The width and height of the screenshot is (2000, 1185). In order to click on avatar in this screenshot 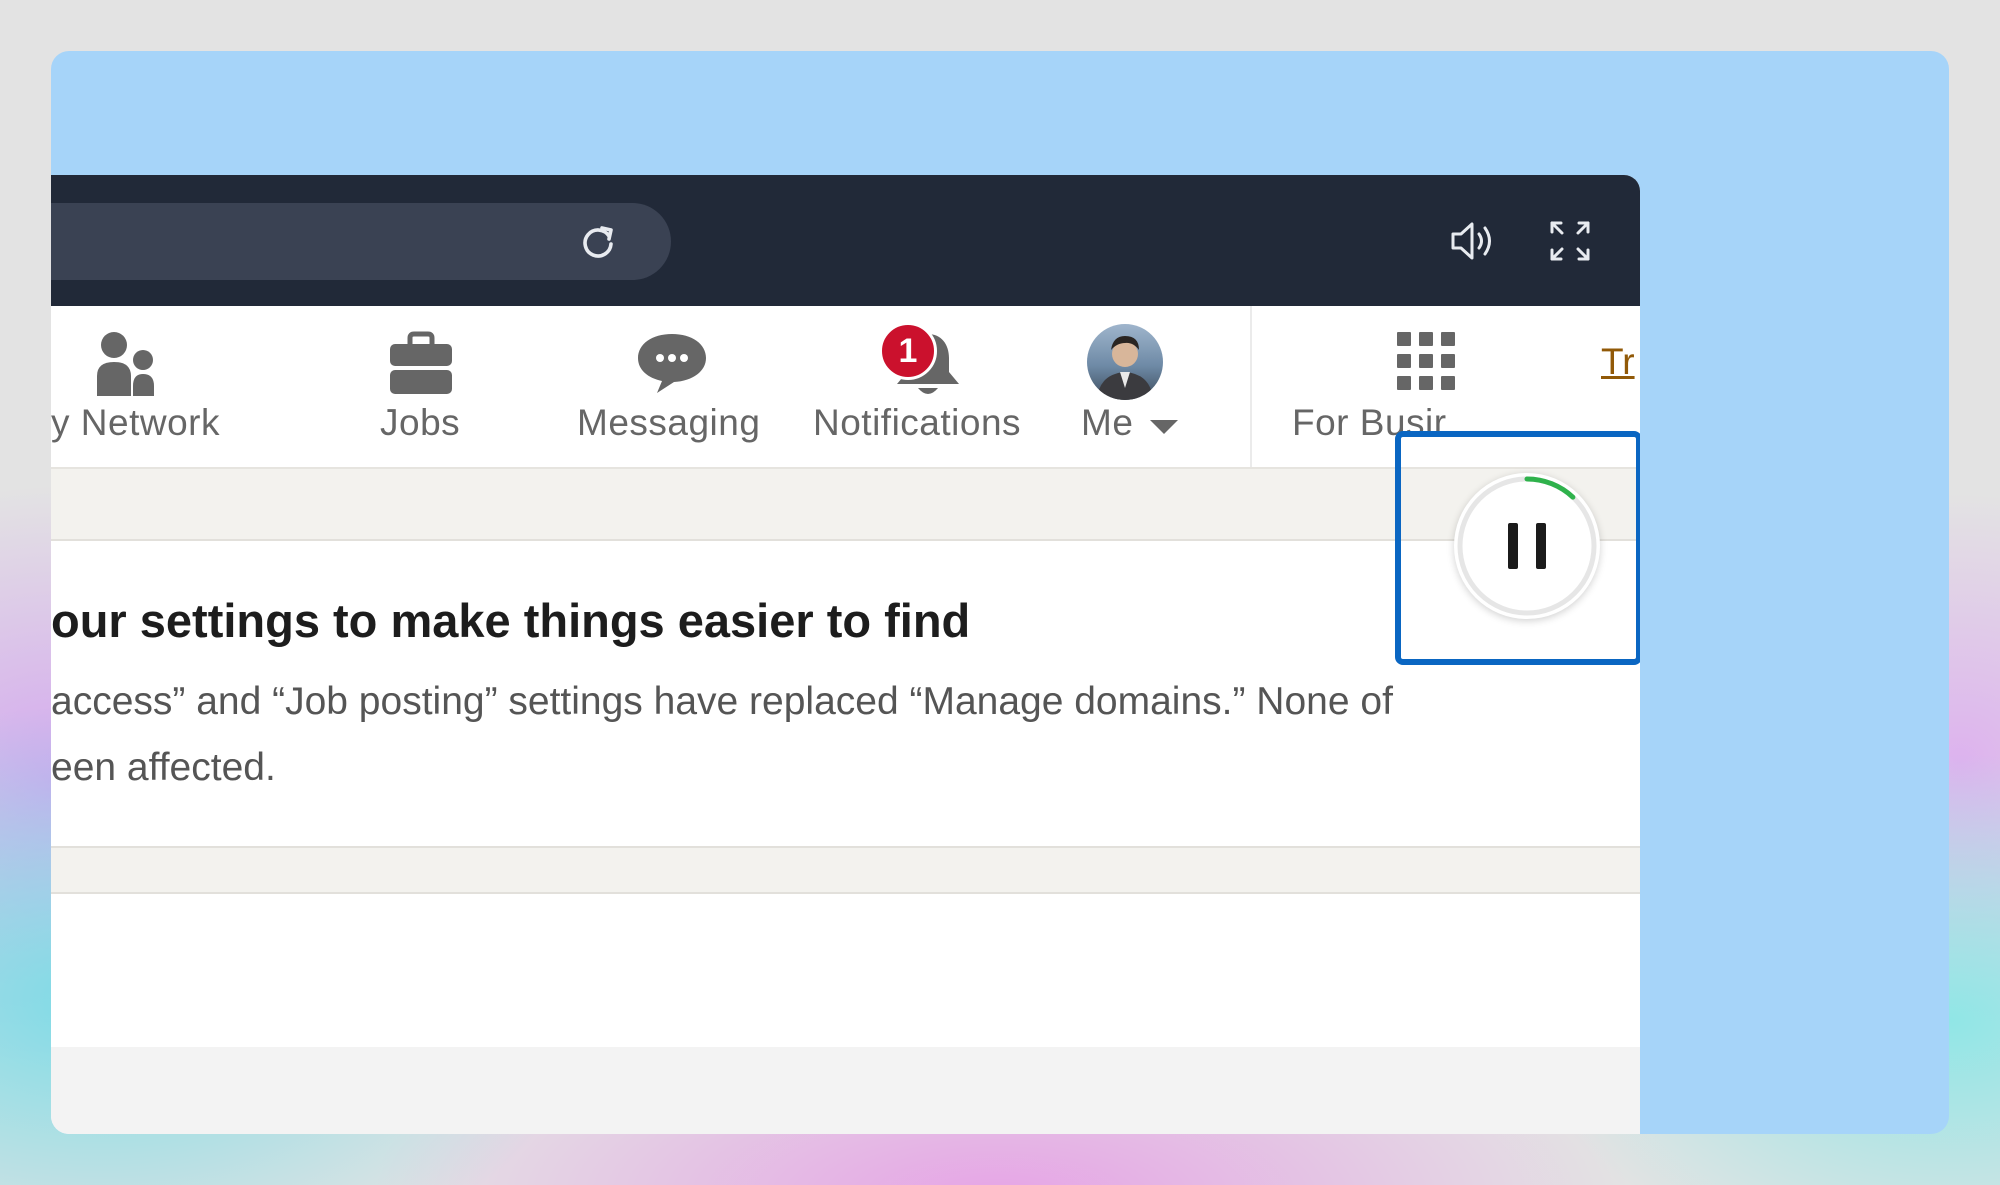, I will do `click(1125, 362)`.